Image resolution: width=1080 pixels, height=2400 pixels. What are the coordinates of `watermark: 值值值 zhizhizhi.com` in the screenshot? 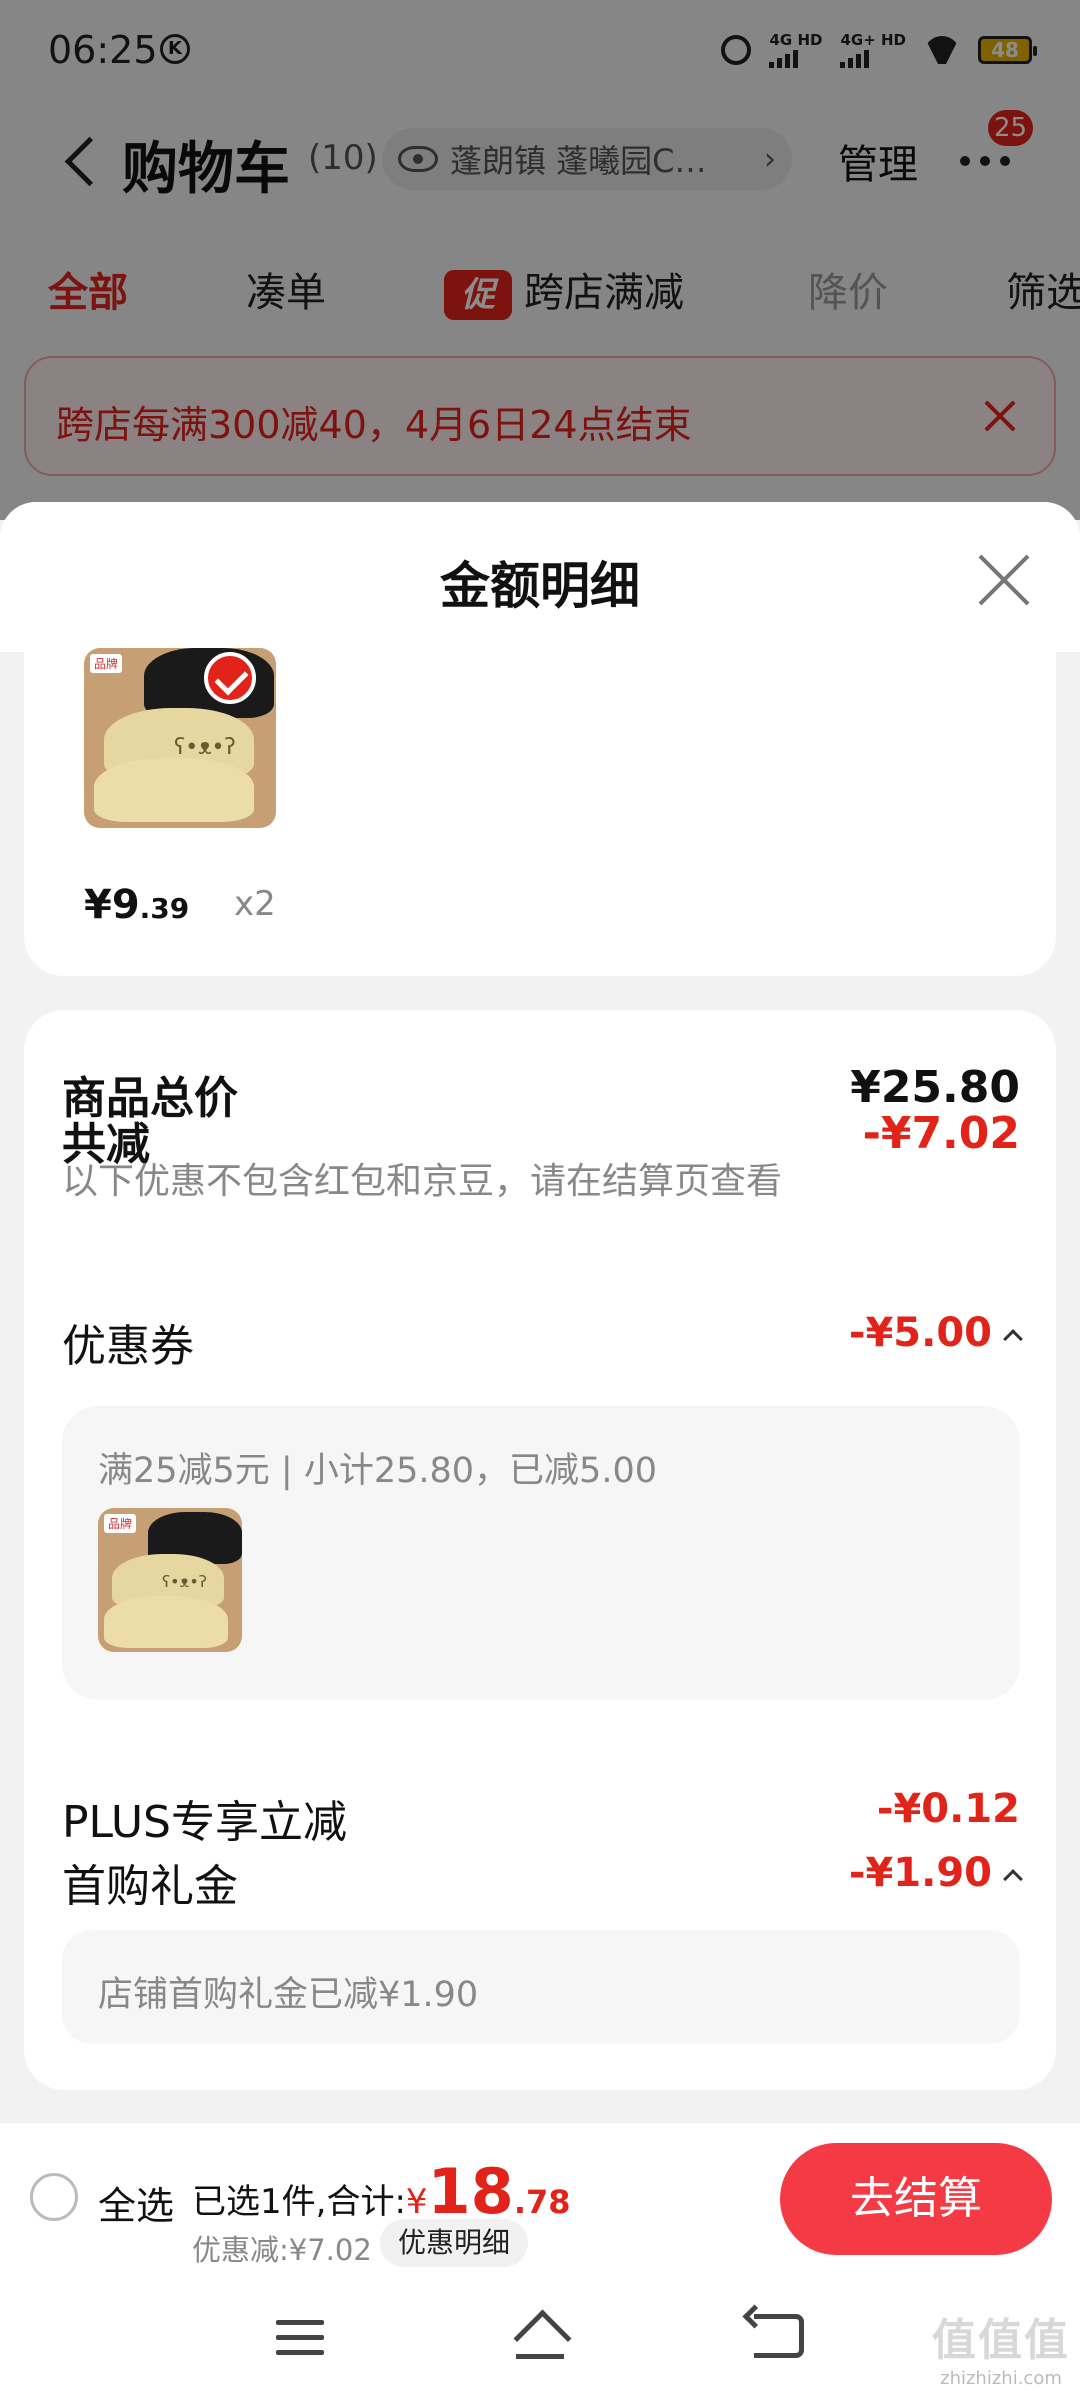 It's located at (1001, 2346).